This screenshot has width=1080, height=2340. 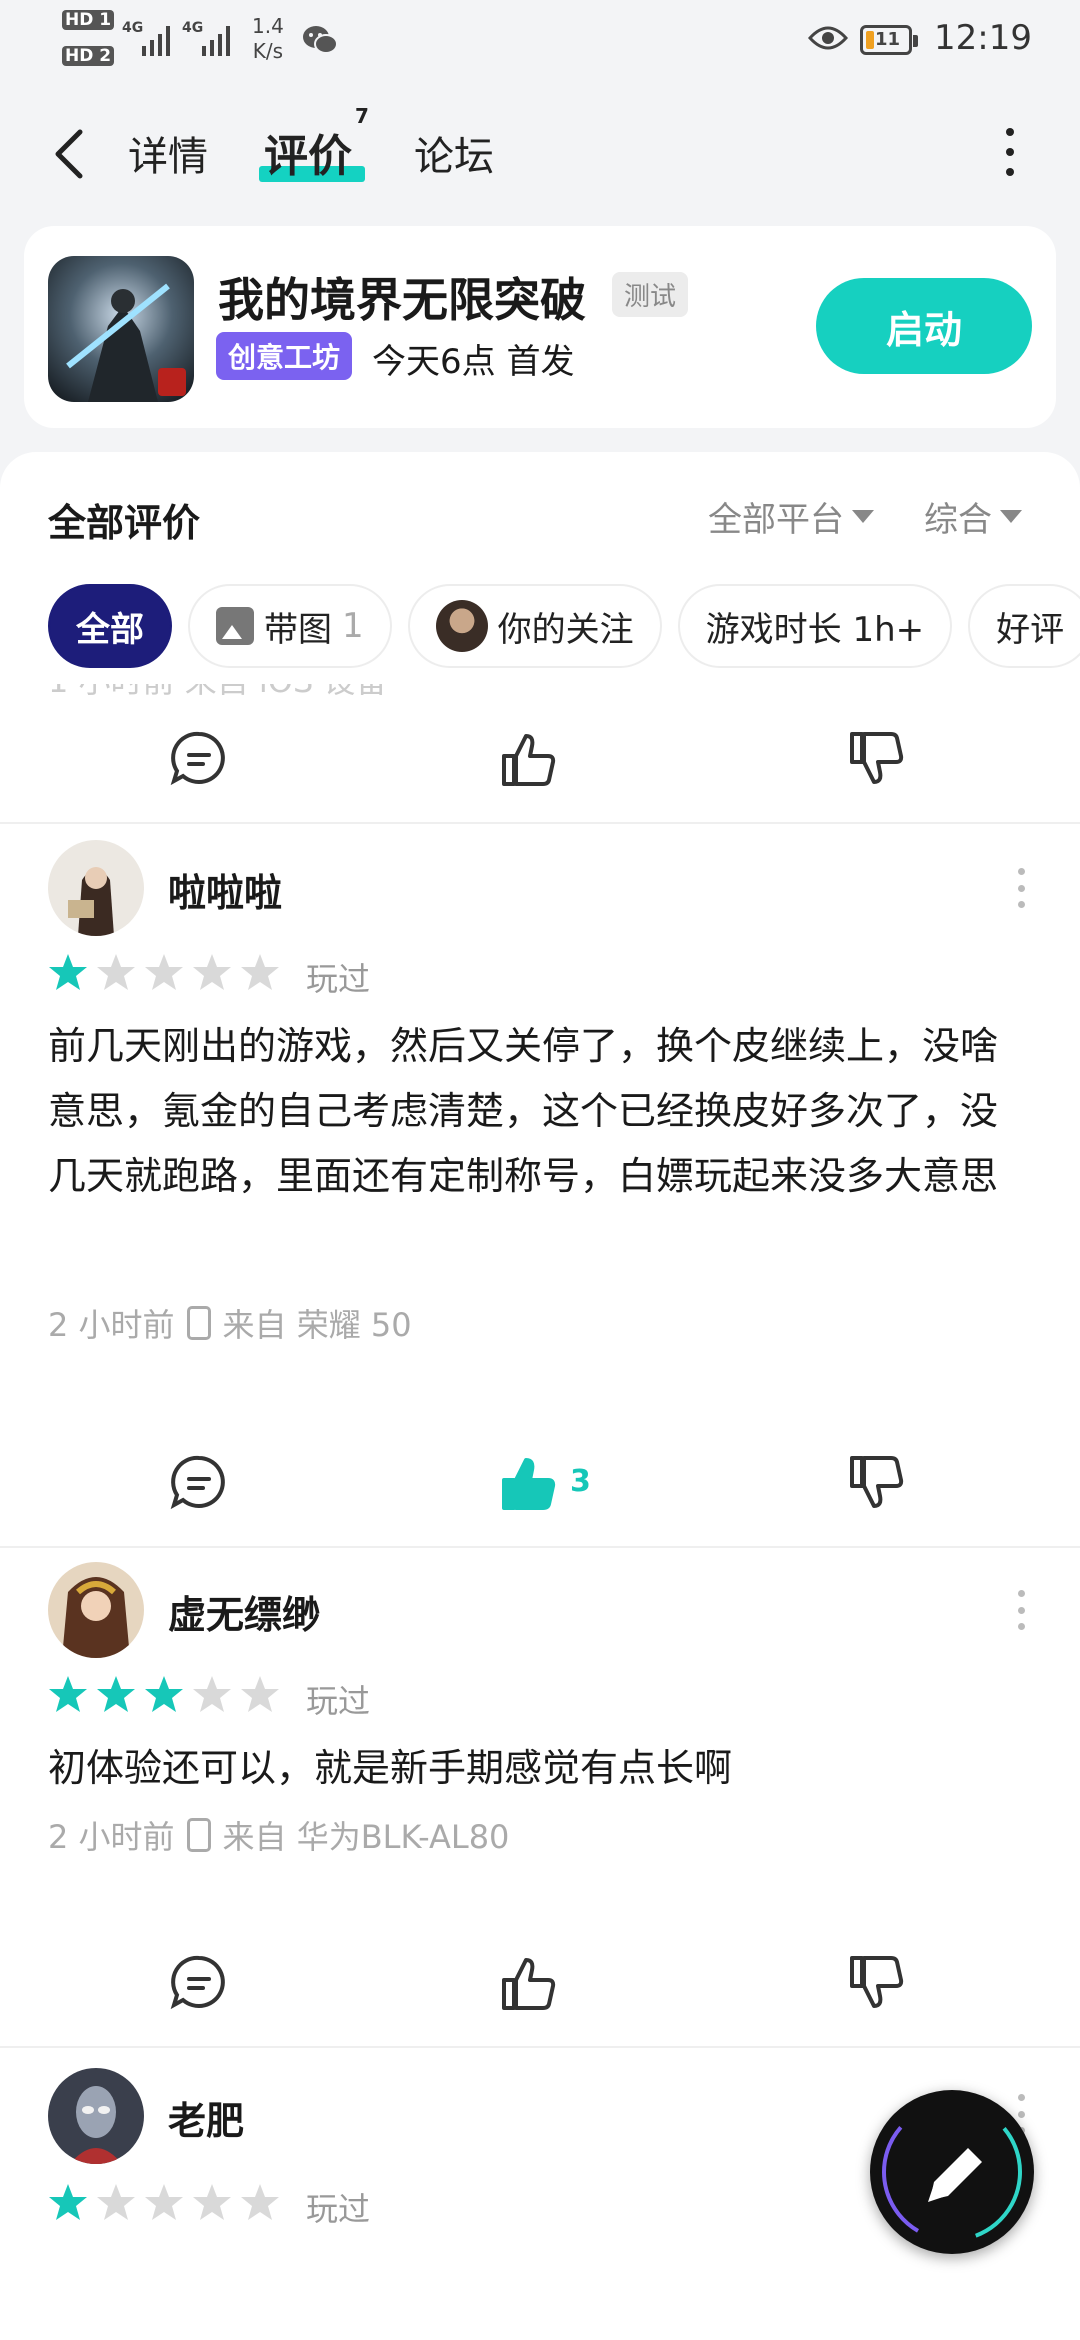 I want to click on test-badge: 测试, so click(x=650, y=294).